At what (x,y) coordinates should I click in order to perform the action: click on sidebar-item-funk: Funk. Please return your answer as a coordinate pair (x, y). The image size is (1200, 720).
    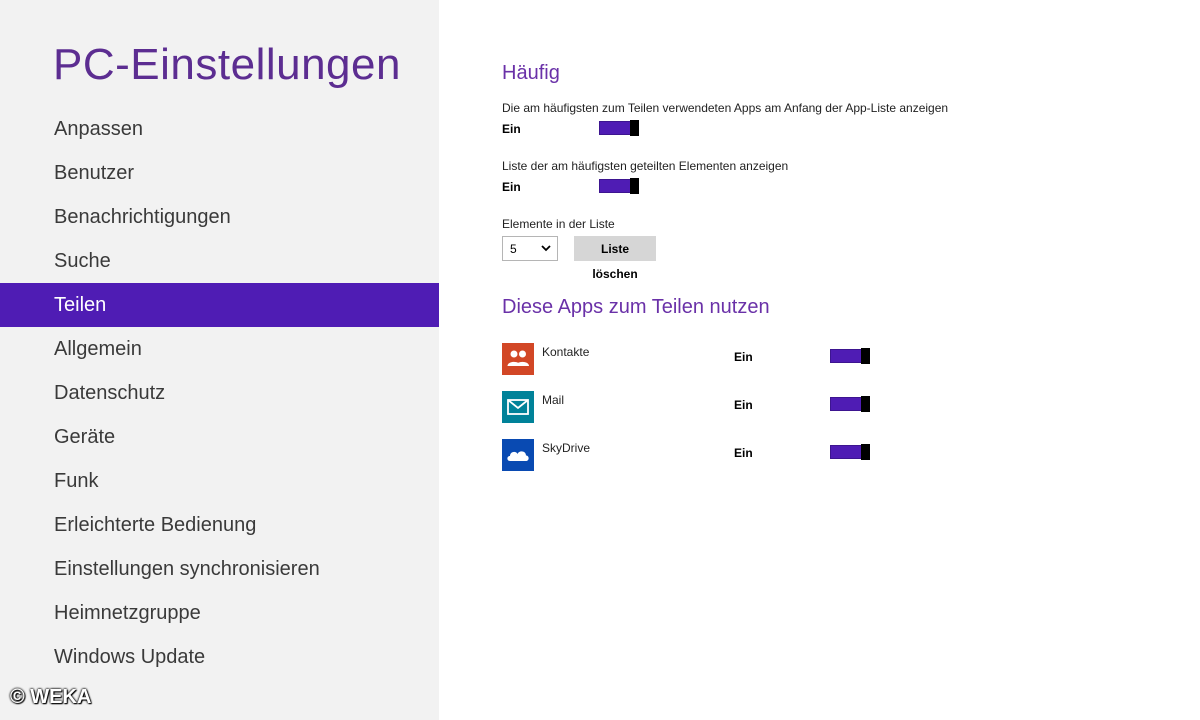
    Looking at the image, I should click on (219, 481).